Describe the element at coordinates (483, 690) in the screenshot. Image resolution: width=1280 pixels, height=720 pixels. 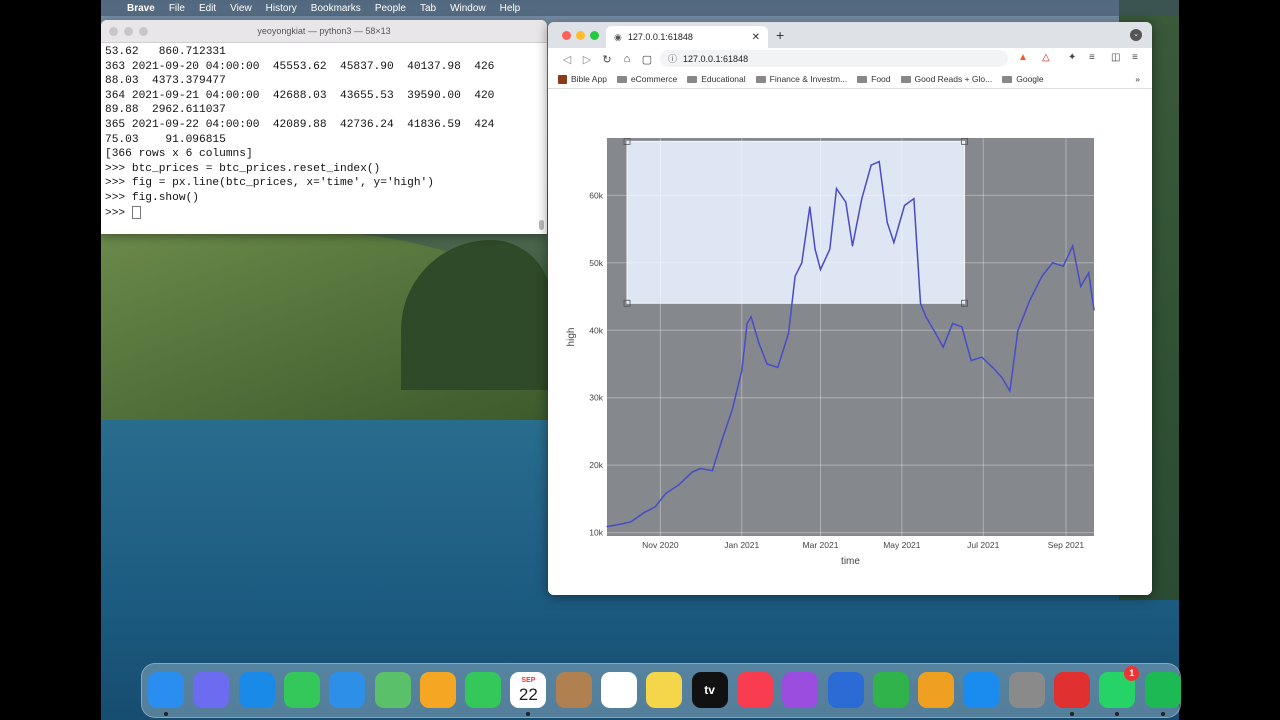
I see `dock-facetime-icon` at that location.